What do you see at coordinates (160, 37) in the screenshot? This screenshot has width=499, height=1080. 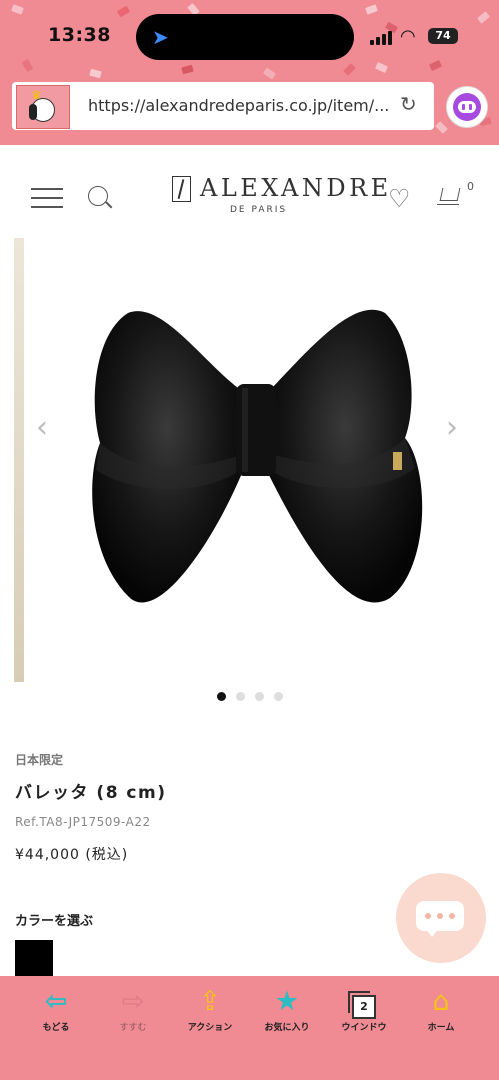 I see `location-arrow-icon: ➤` at bounding box center [160, 37].